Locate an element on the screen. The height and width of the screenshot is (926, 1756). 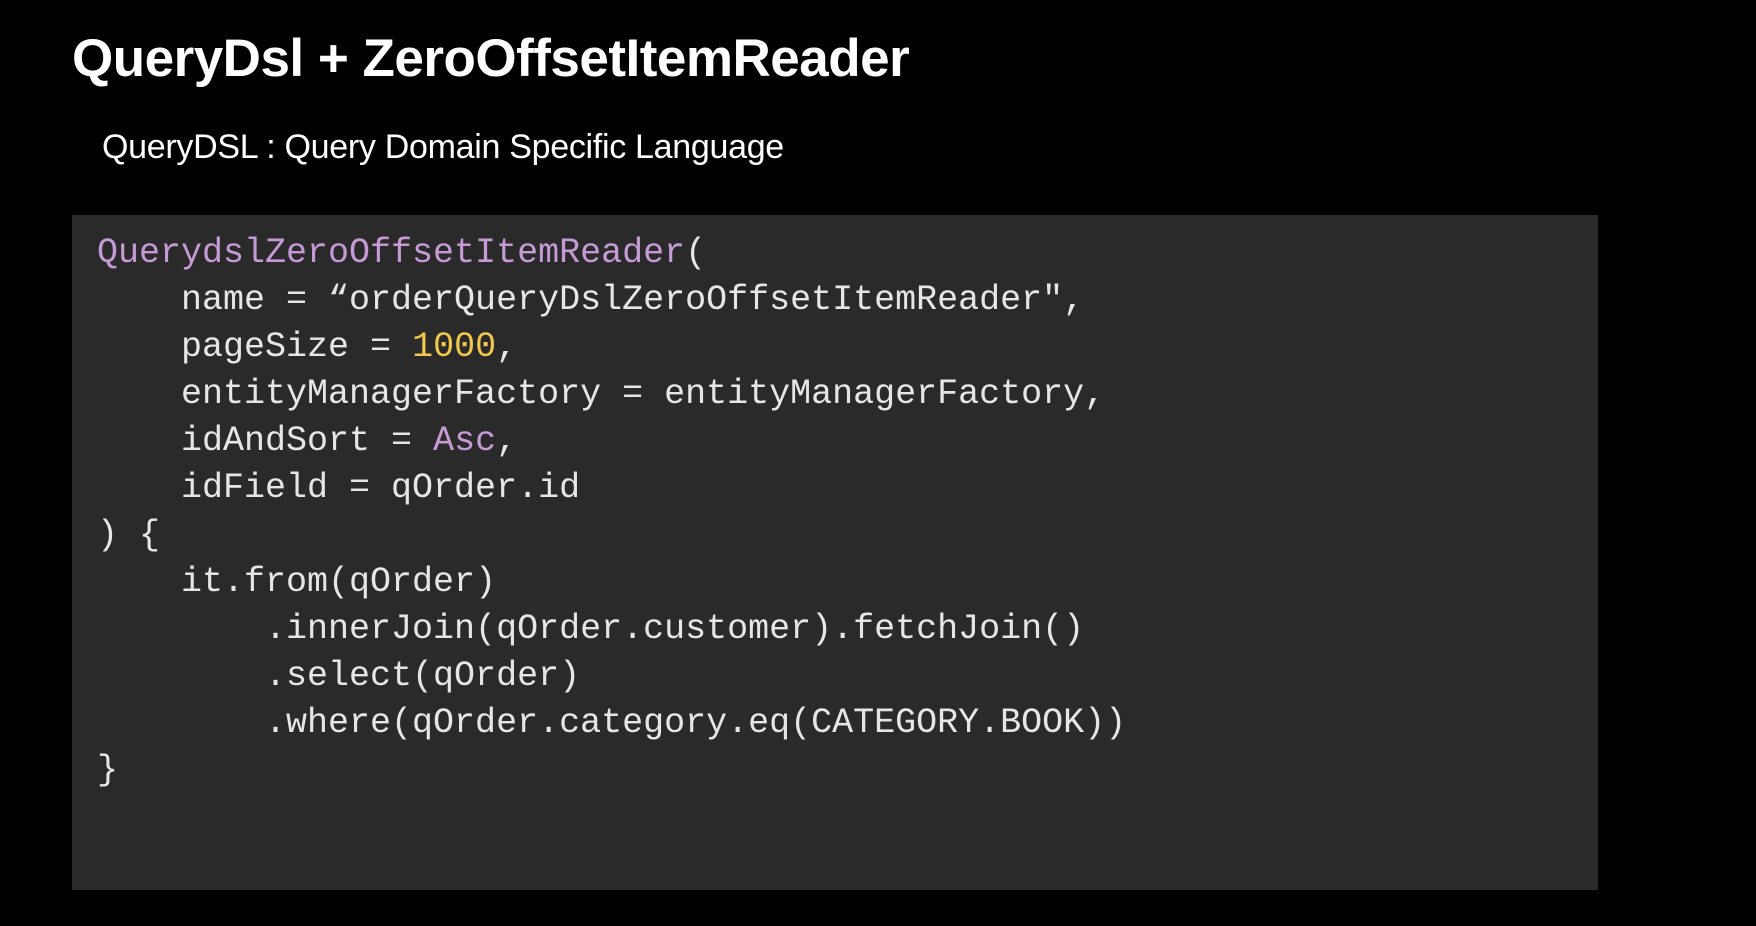
code-token: QuerydslZeroOffsetItemReader is located at coordinates (391, 253).